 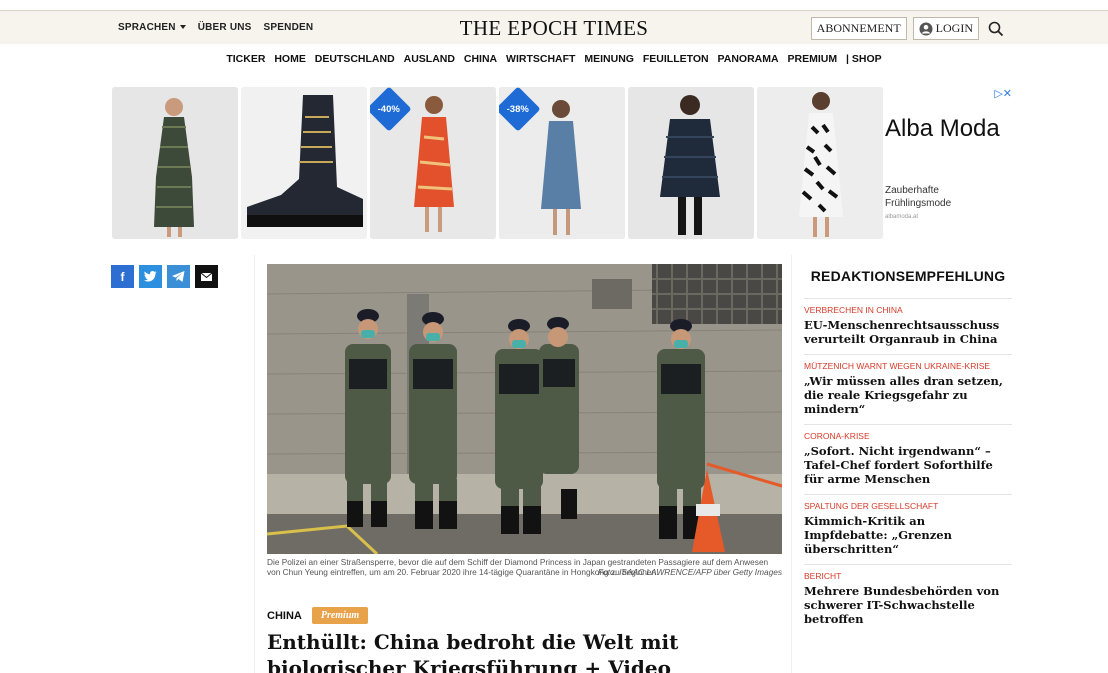 I want to click on ad-product-red-dress: -40%, so click(x=433, y=163).